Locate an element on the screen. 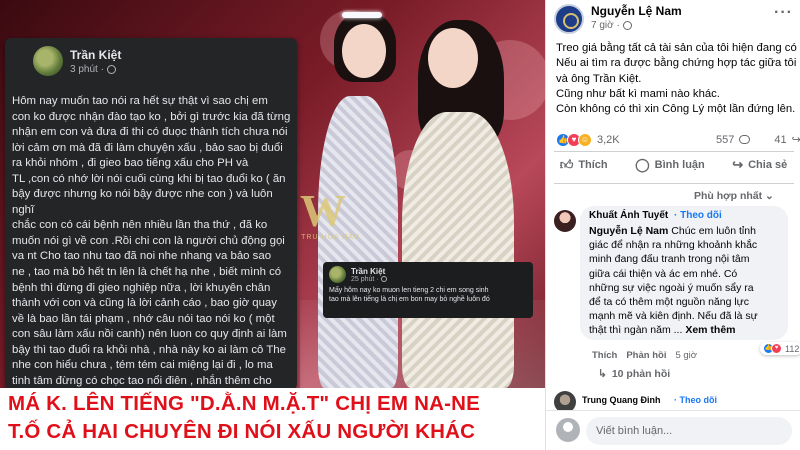 Image resolution: width=800 pixels, height=450 pixels. like-button: 👍︎ Thích is located at coordinates (584, 165).